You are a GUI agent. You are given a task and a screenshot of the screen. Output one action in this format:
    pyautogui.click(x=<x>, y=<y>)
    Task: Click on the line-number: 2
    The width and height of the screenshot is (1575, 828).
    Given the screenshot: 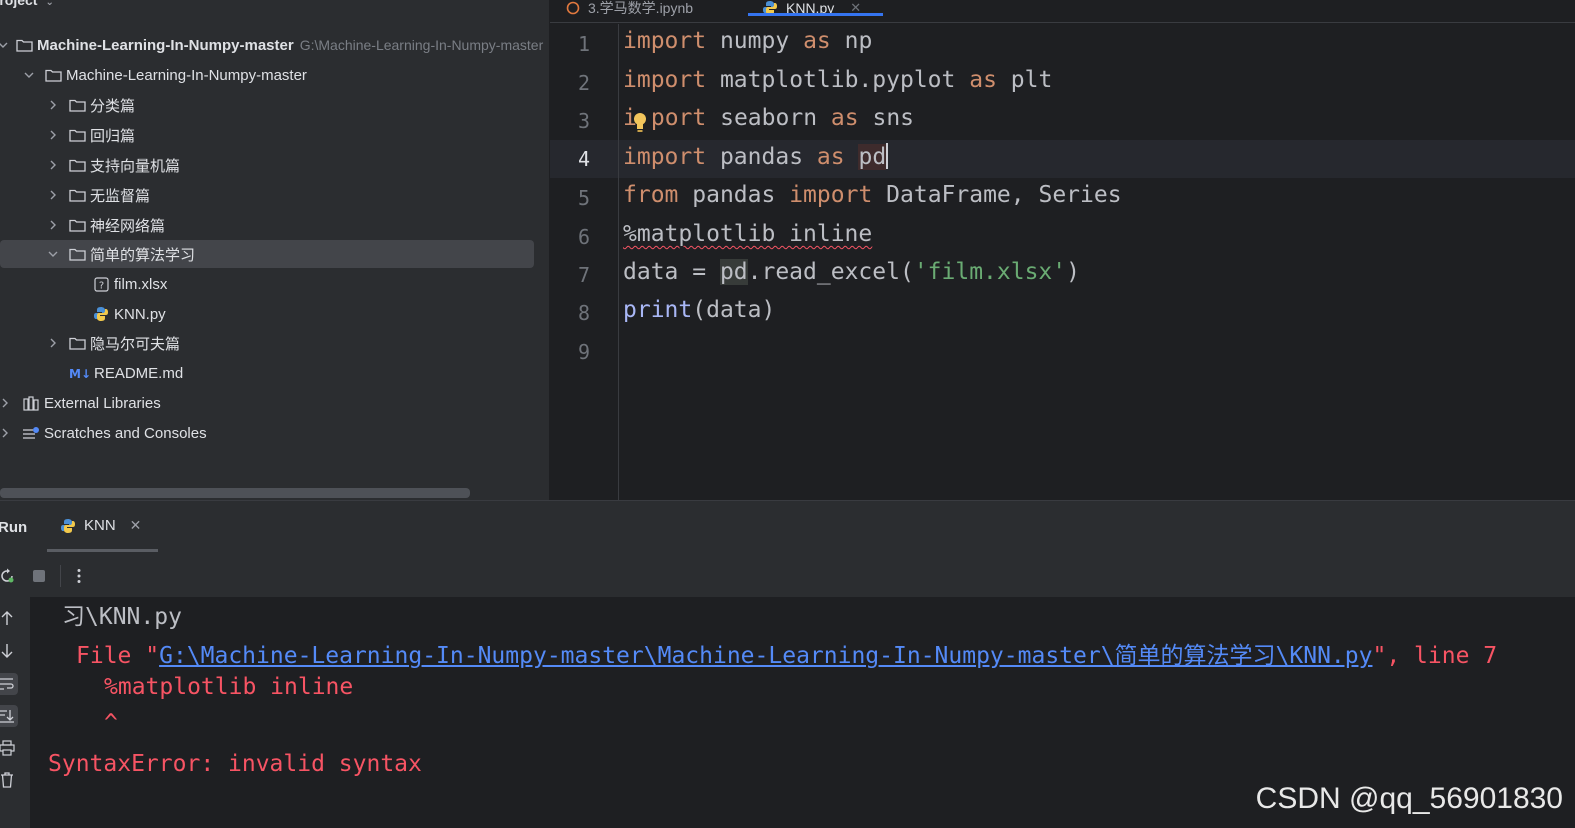 What is the action you would take?
    pyautogui.click(x=583, y=83)
    